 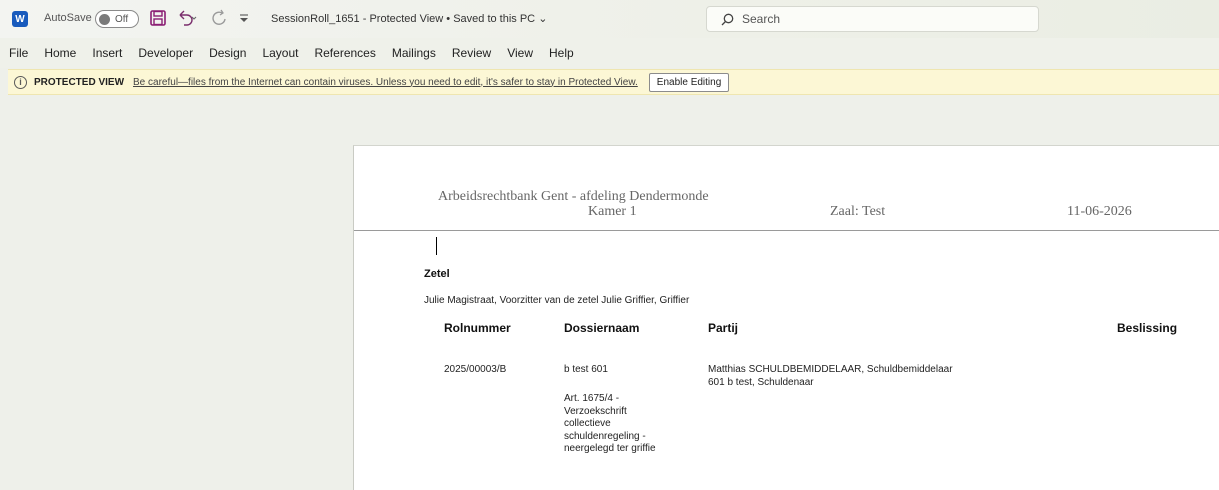 I want to click on header-date: 11-06-2026, so click(x=1099, y=211).